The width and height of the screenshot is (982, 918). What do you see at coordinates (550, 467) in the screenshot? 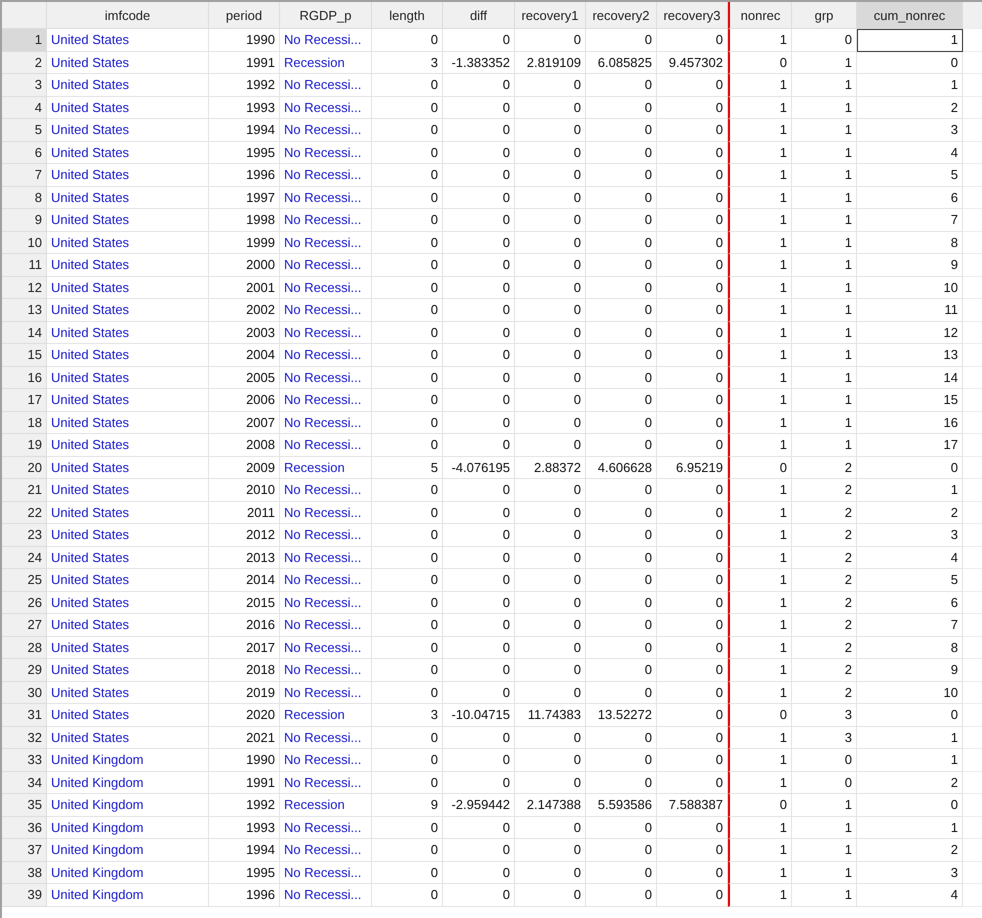
I see `table-cell: 2.88372` at bounding box center [550, 467].